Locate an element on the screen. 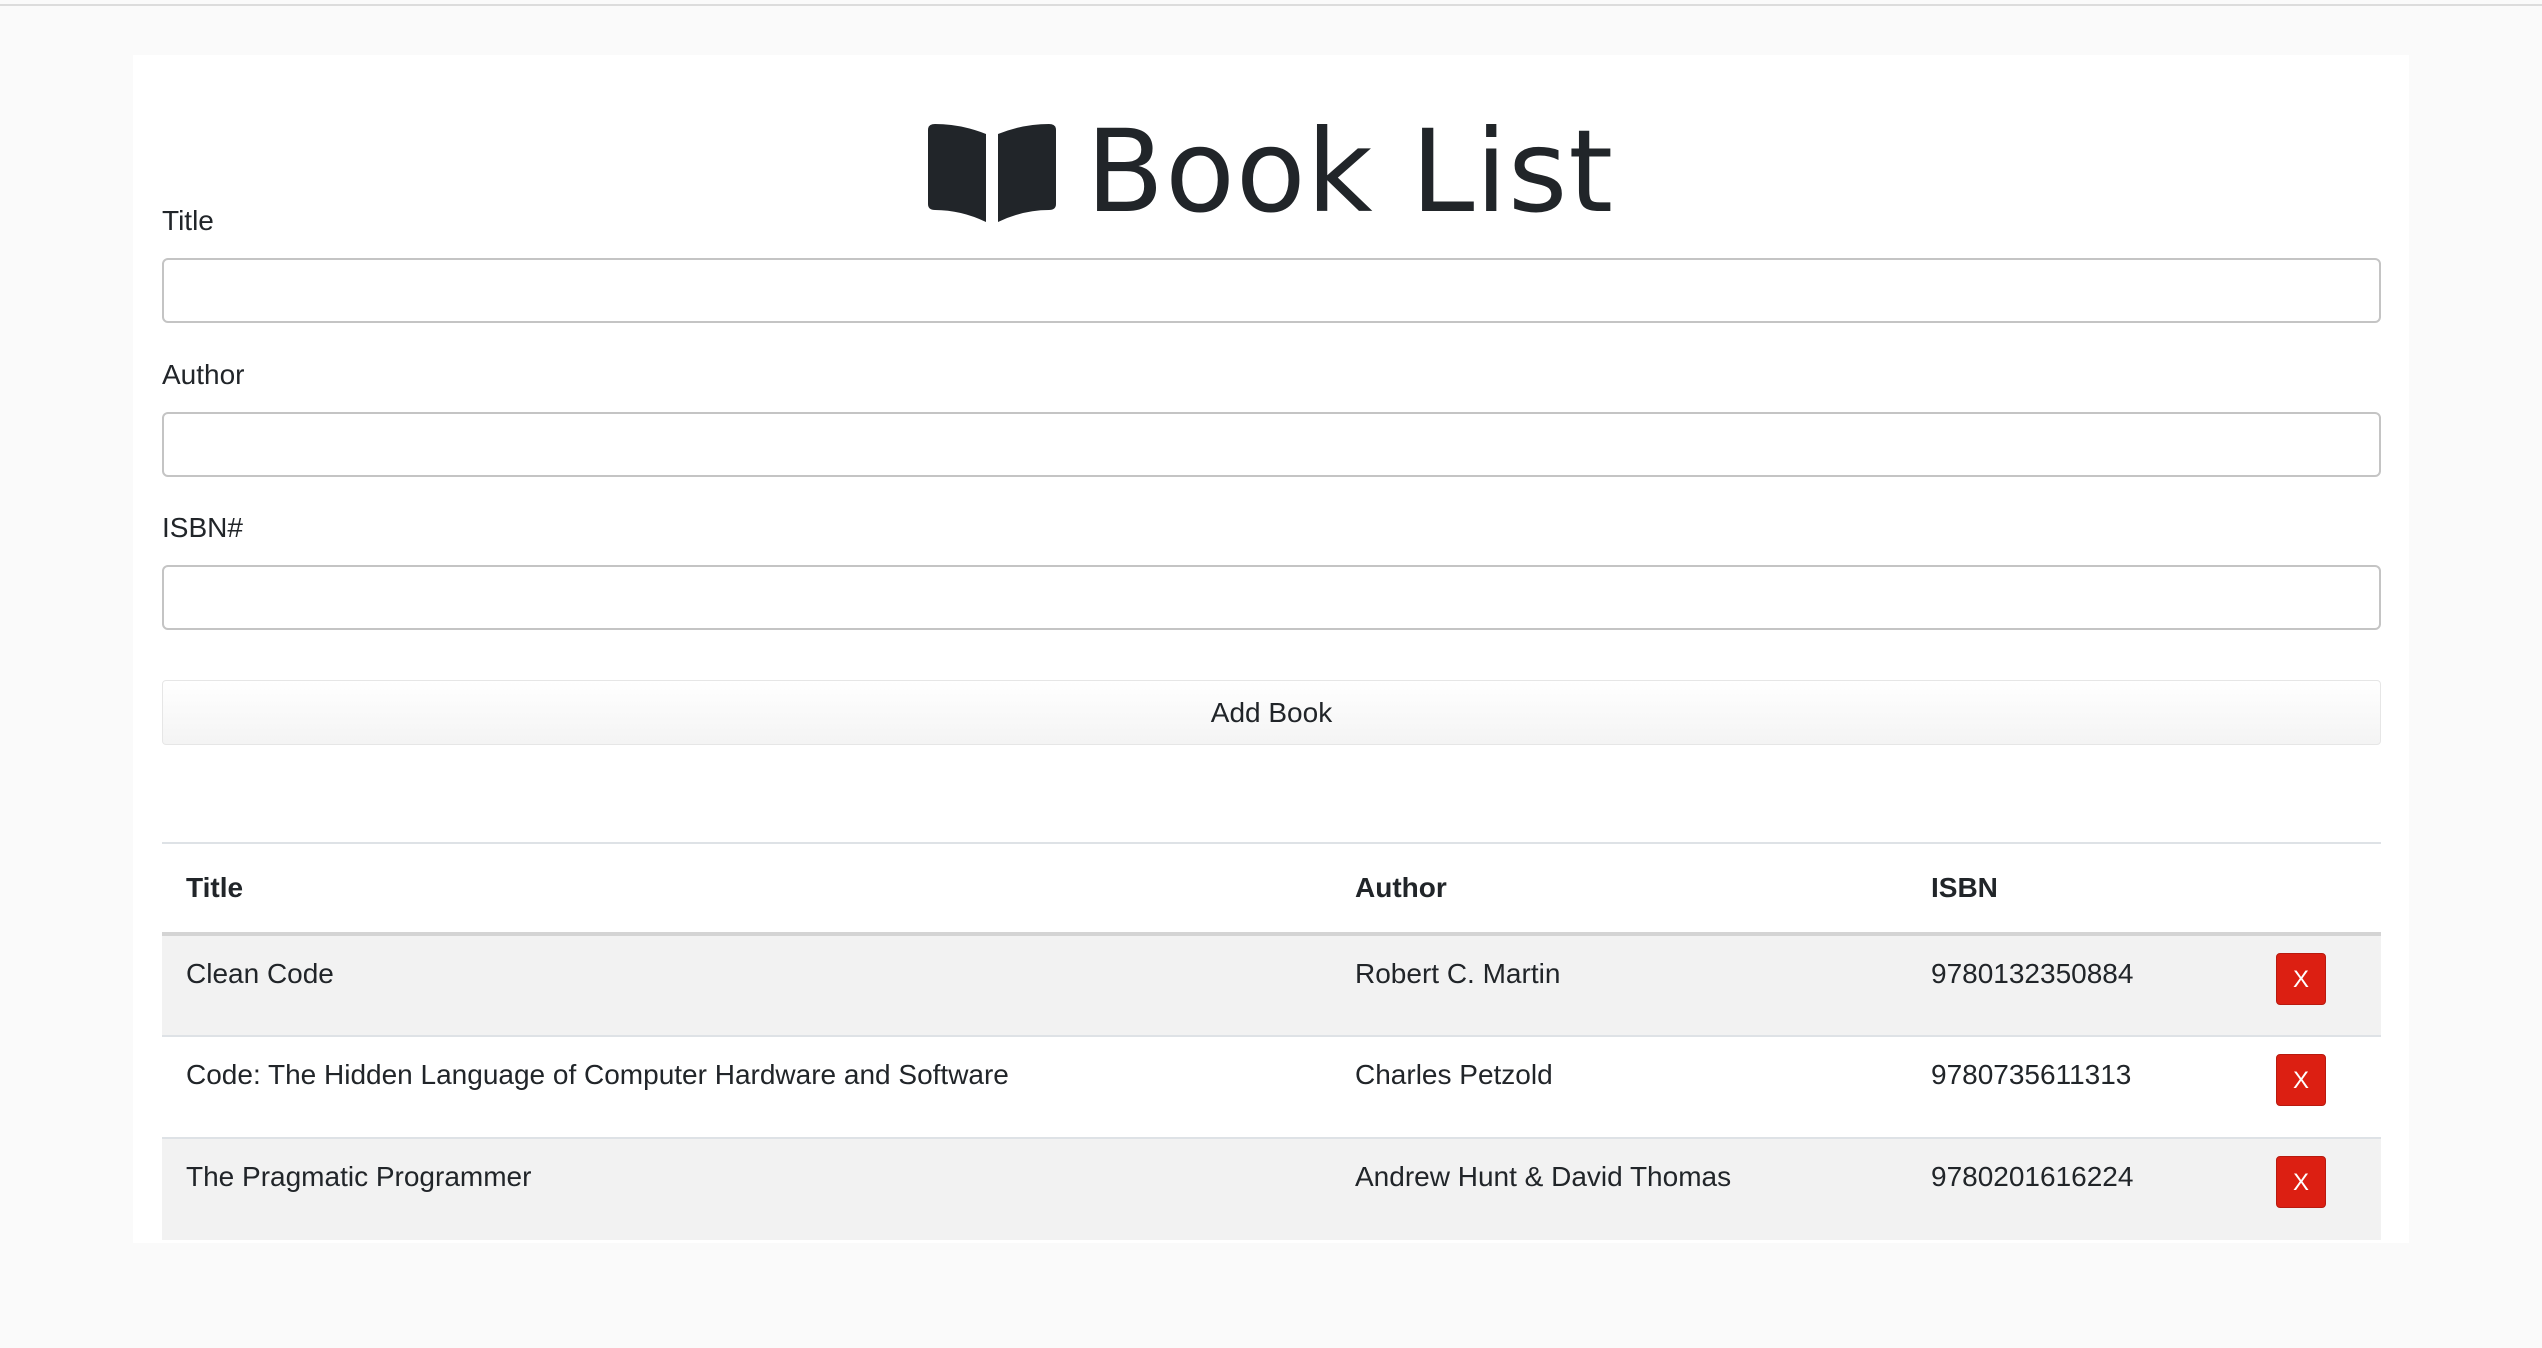 The height and width of the screenshot is (1348, 2542). author-label: Author is located at coordinates (203, 374).